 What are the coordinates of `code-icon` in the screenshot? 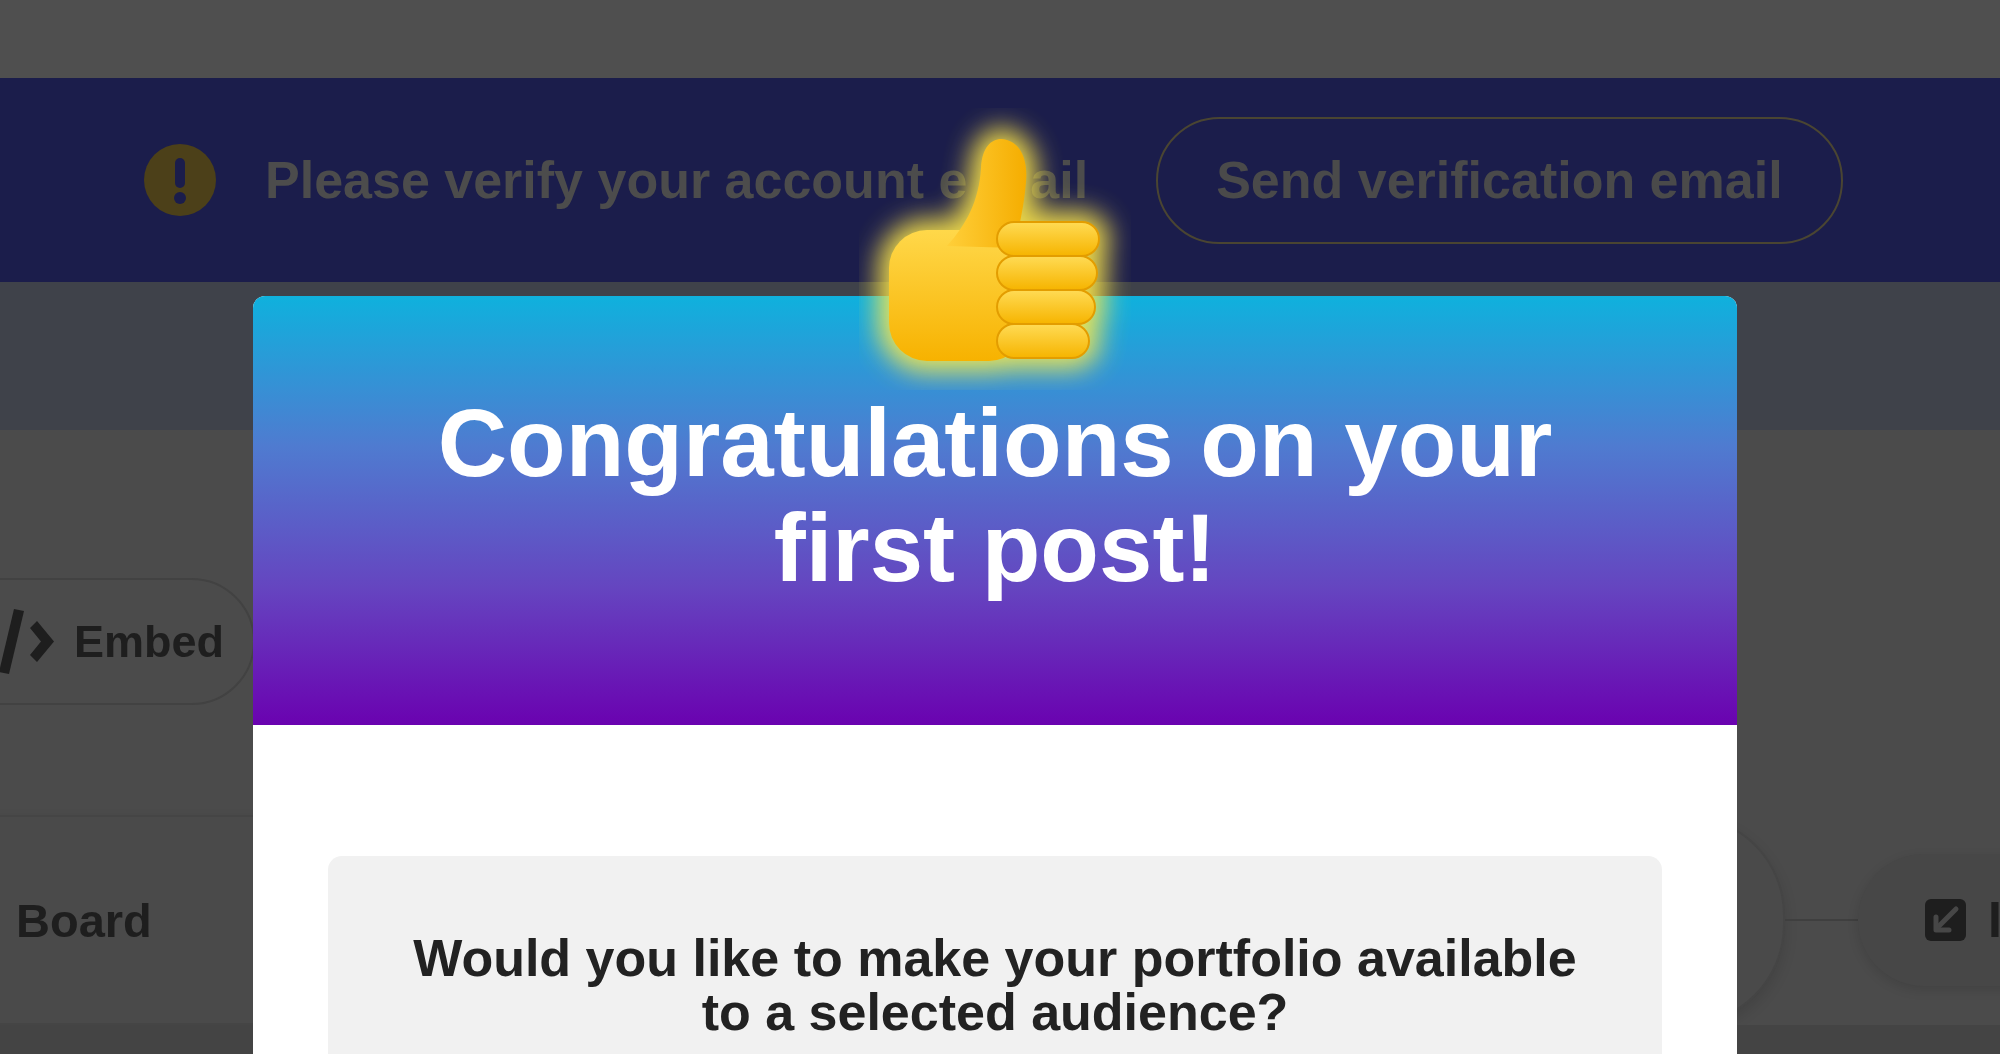 It's located at (28, 641).